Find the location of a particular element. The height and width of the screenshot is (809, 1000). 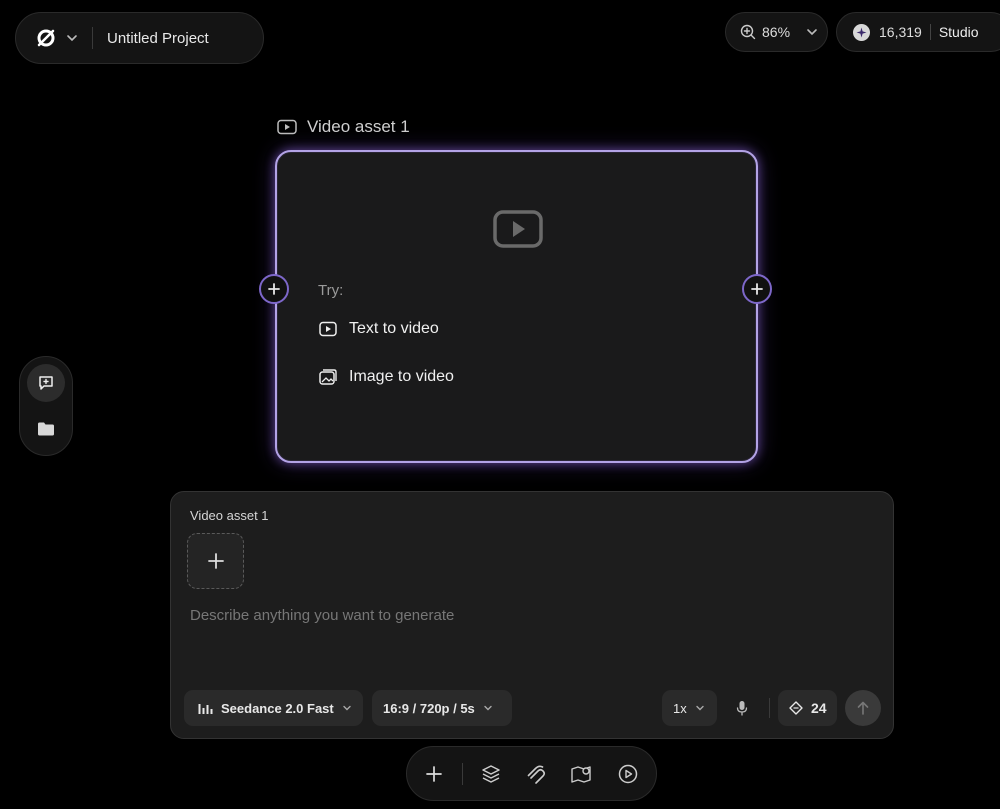

diamond-icon is located at coordinates (796, 708).